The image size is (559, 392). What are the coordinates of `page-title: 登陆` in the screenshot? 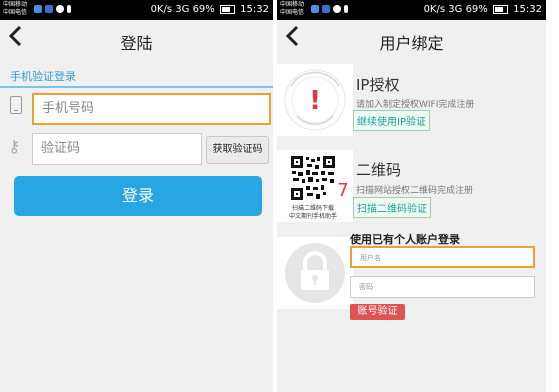 It's located at (136, 43).